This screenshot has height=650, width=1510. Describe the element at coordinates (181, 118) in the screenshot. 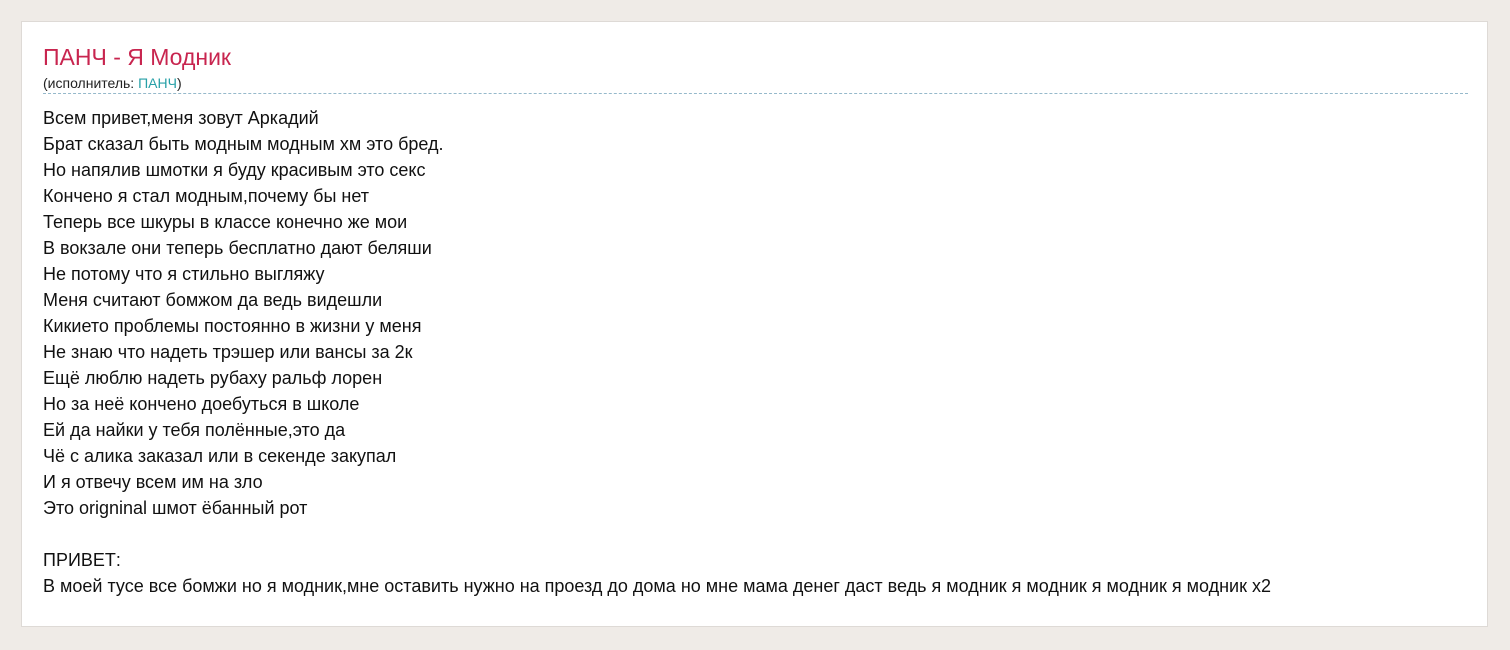

I see `lyric-line: Всем привет,меня зовут Аркадий` at that location.